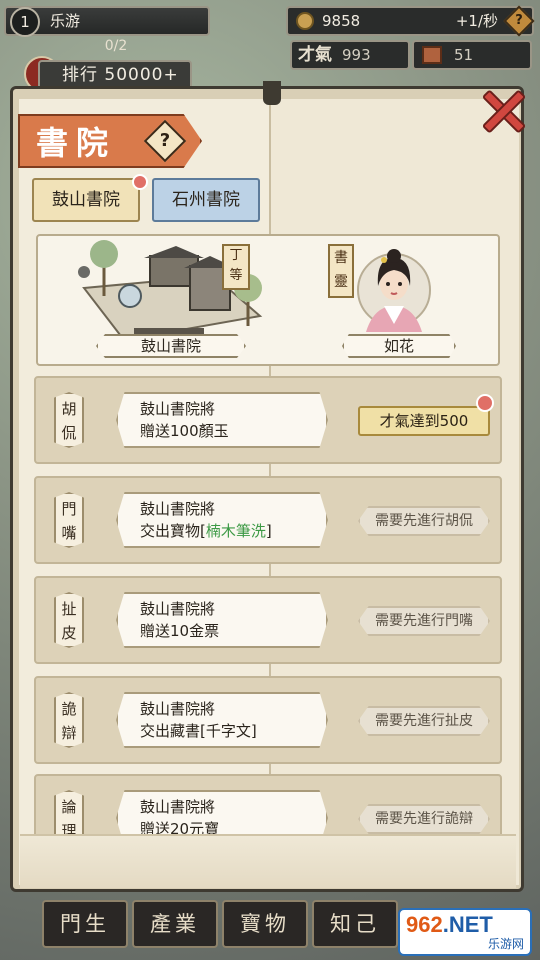 The height and width of the screenshot is (960, 540). What do you see at coordinates (236, 267) in the screenshot?
I see `academy-grade-tag: 丁等` at bounding box center [236, 267].